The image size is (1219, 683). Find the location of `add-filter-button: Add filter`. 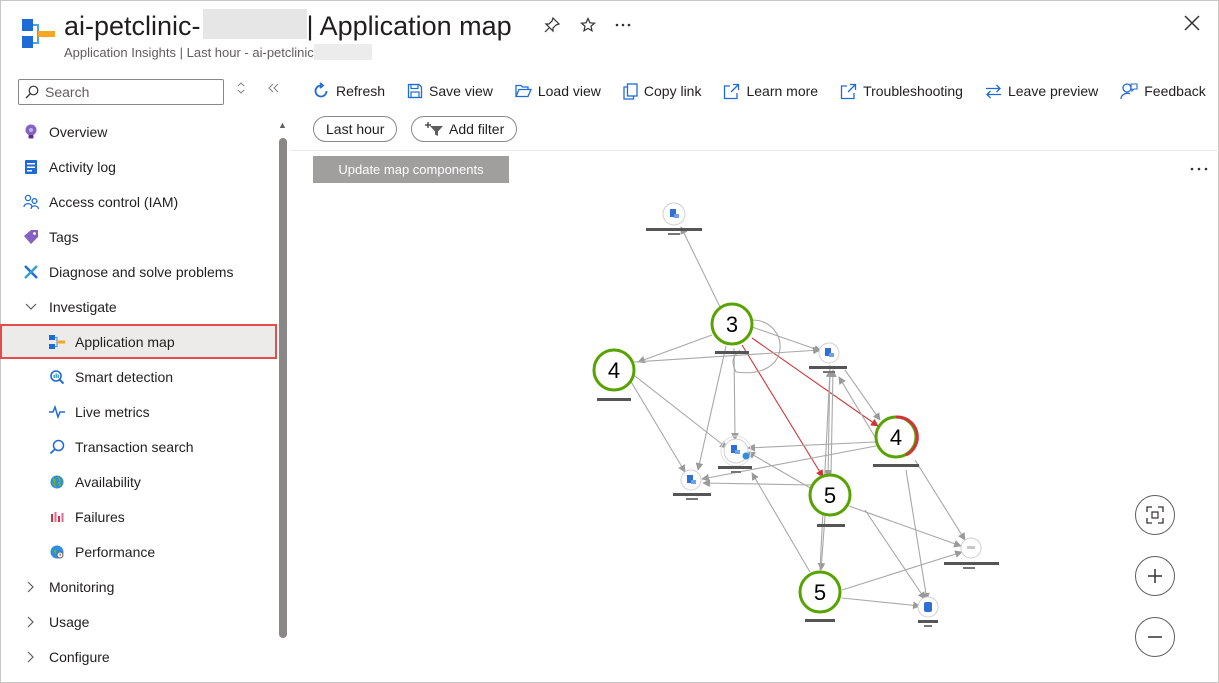

add-filter-button: Add filter is located at coordinates (464, 129).